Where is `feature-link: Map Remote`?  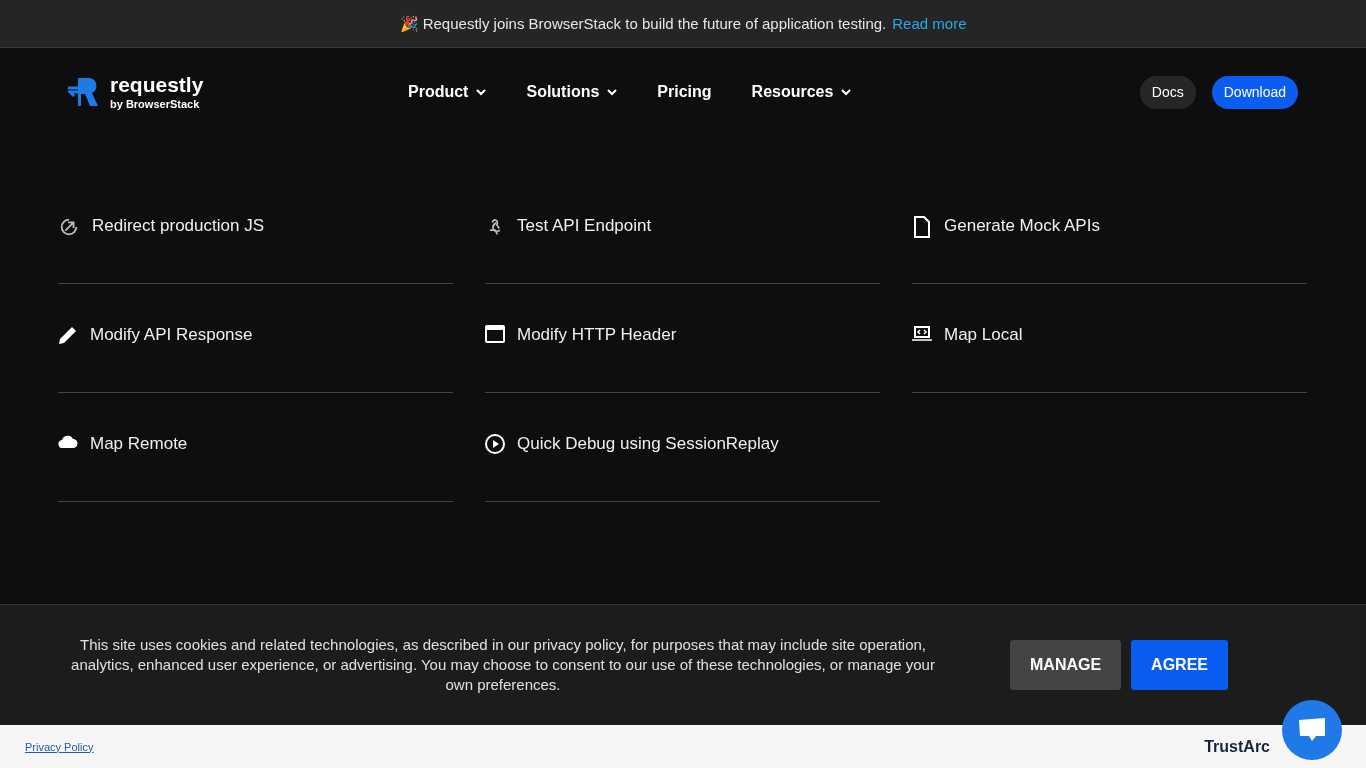
feature-link: Map Remote is located at coordinates (255, 448).